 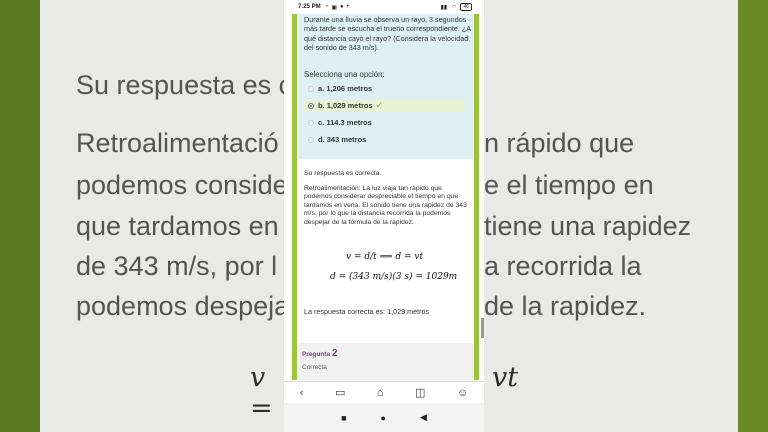 I want to click on notification-icon: ▣, so click(x=334, y=7).